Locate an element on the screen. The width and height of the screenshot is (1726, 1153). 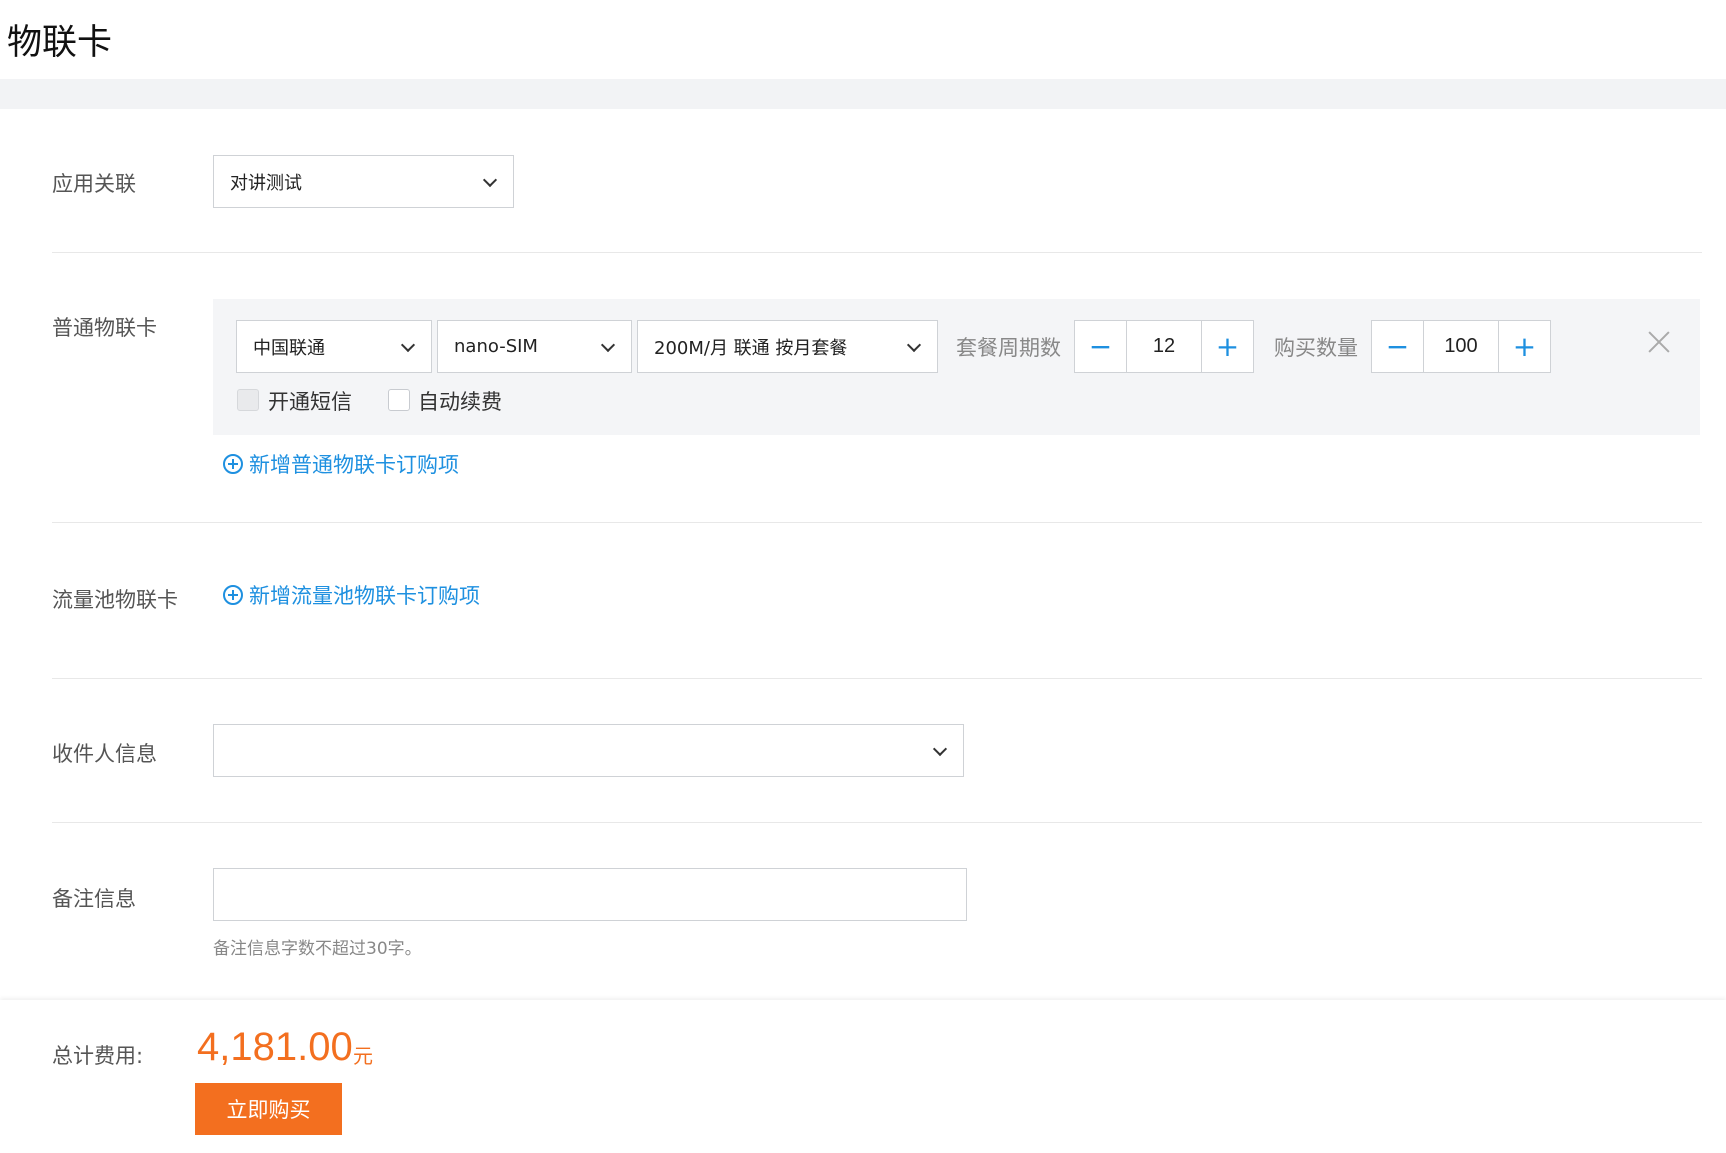
quantity-decrement-button: − is located at coordinates (1398, 346).